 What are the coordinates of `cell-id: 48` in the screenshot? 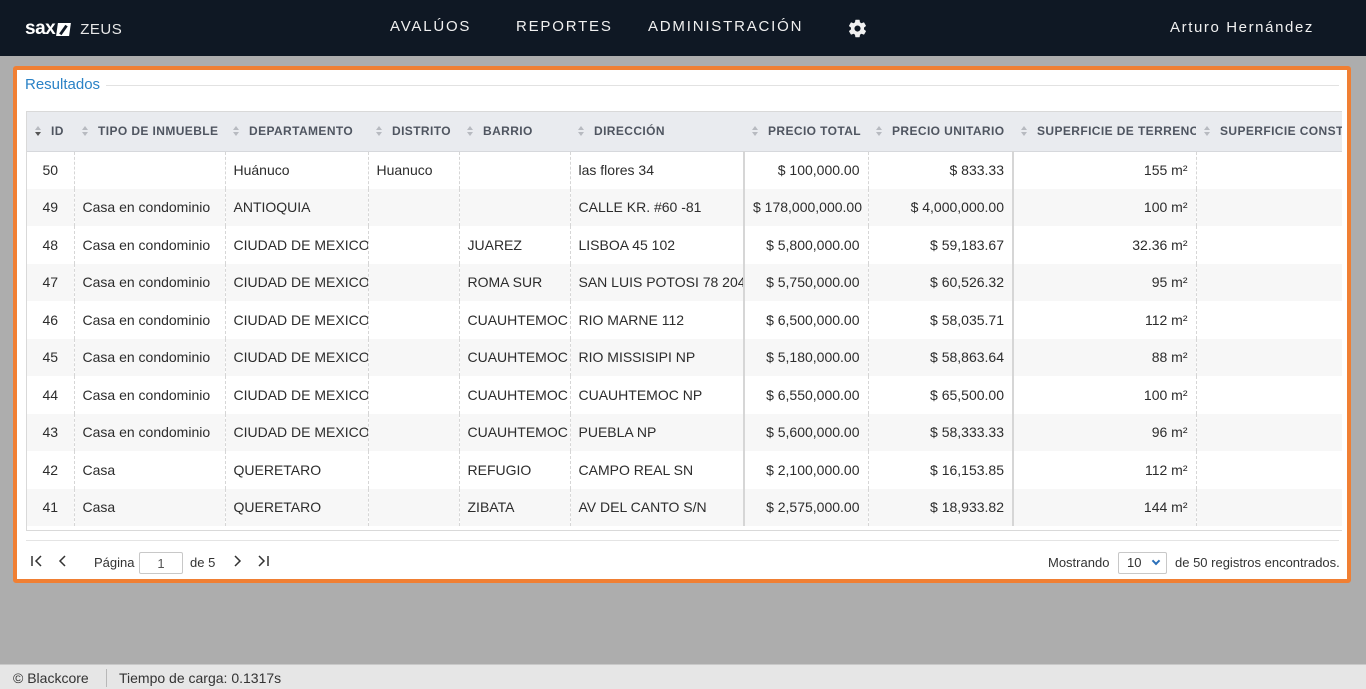 It's located at (51, 245).